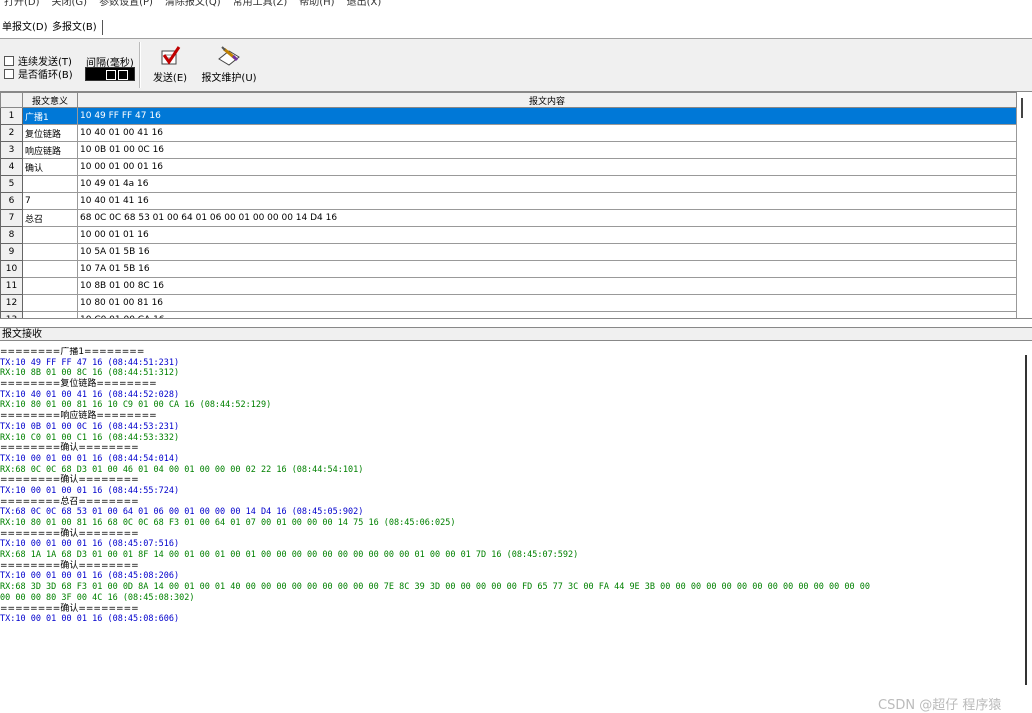  What do you see at coordinates (50, 133) in the screenshot?
I see `meaning-cell: 复位链路` at bounding box center [50, 133].